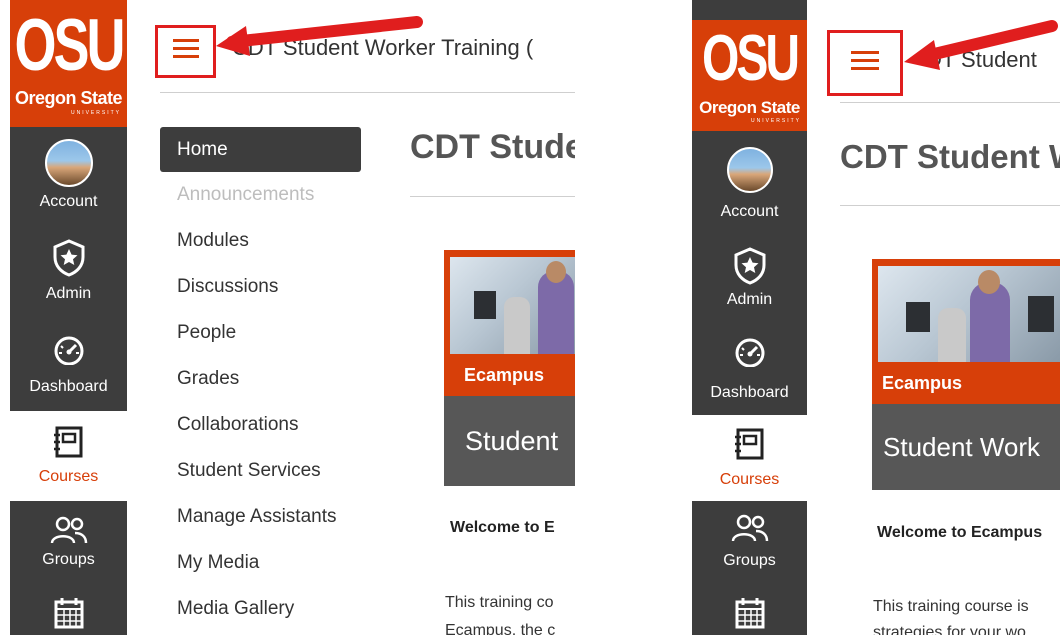 The height and width of the screenshot is (635, 1060). I want to click on intro-text-line: Ecampus, the c, so click(500, 628).